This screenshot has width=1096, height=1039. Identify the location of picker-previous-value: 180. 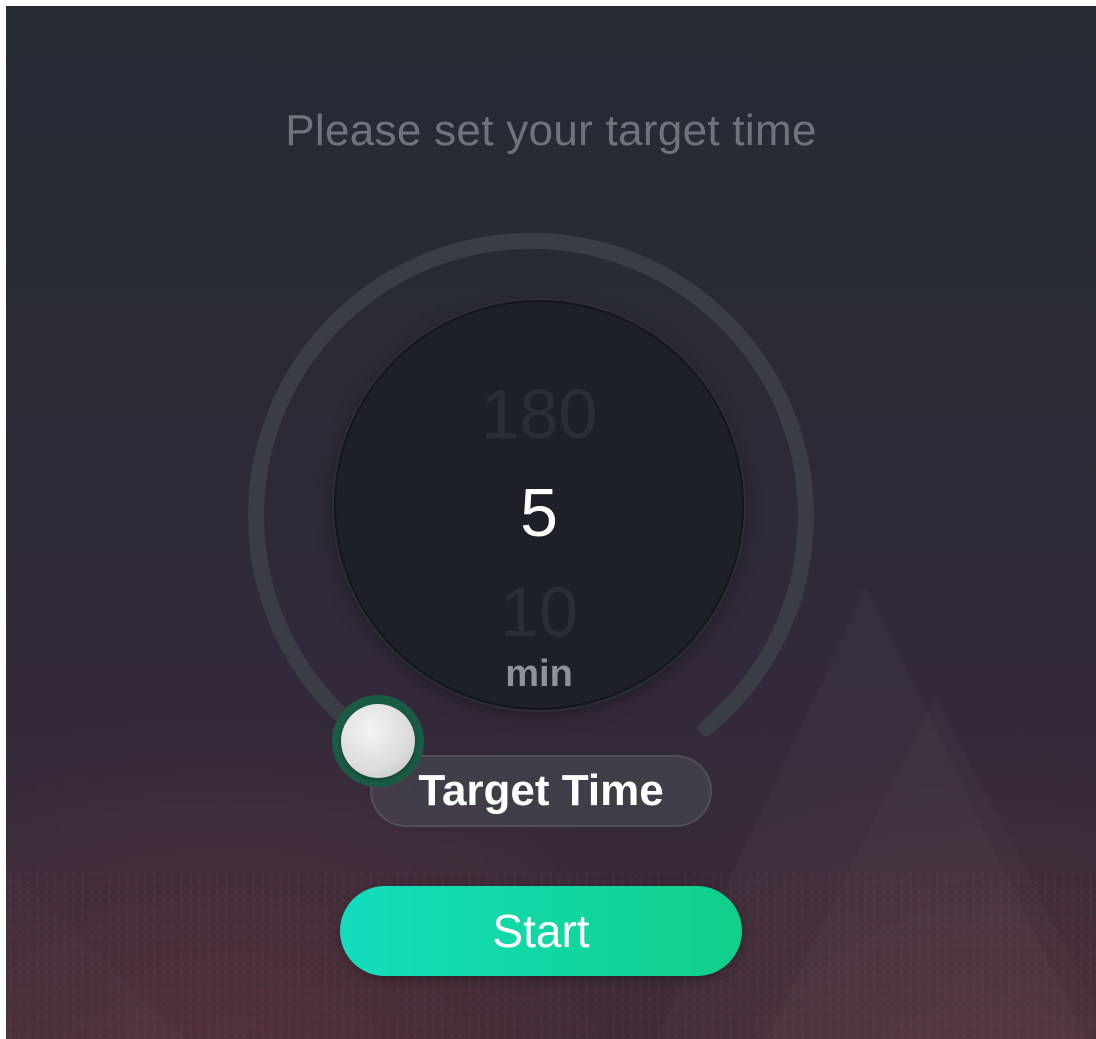
(539, 414).